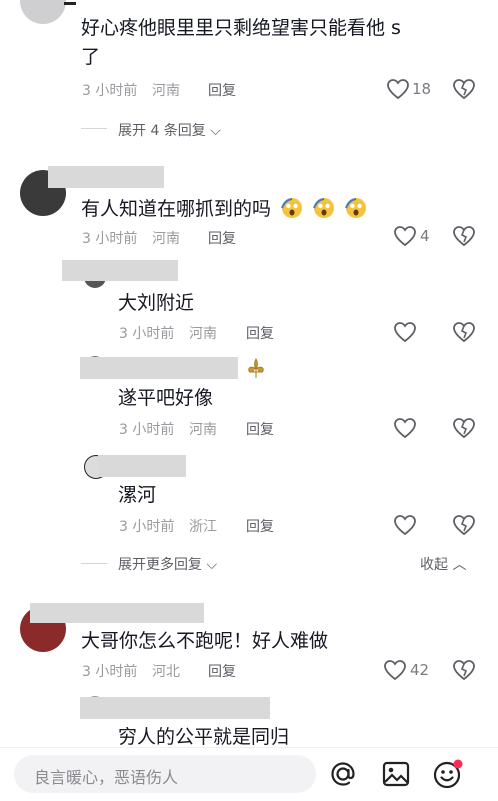 This screenshot has height=801, width=498. Describe the element at coordinates (91, 57) in the screenshot. I see `comment-text-wrap: 了` at that location.